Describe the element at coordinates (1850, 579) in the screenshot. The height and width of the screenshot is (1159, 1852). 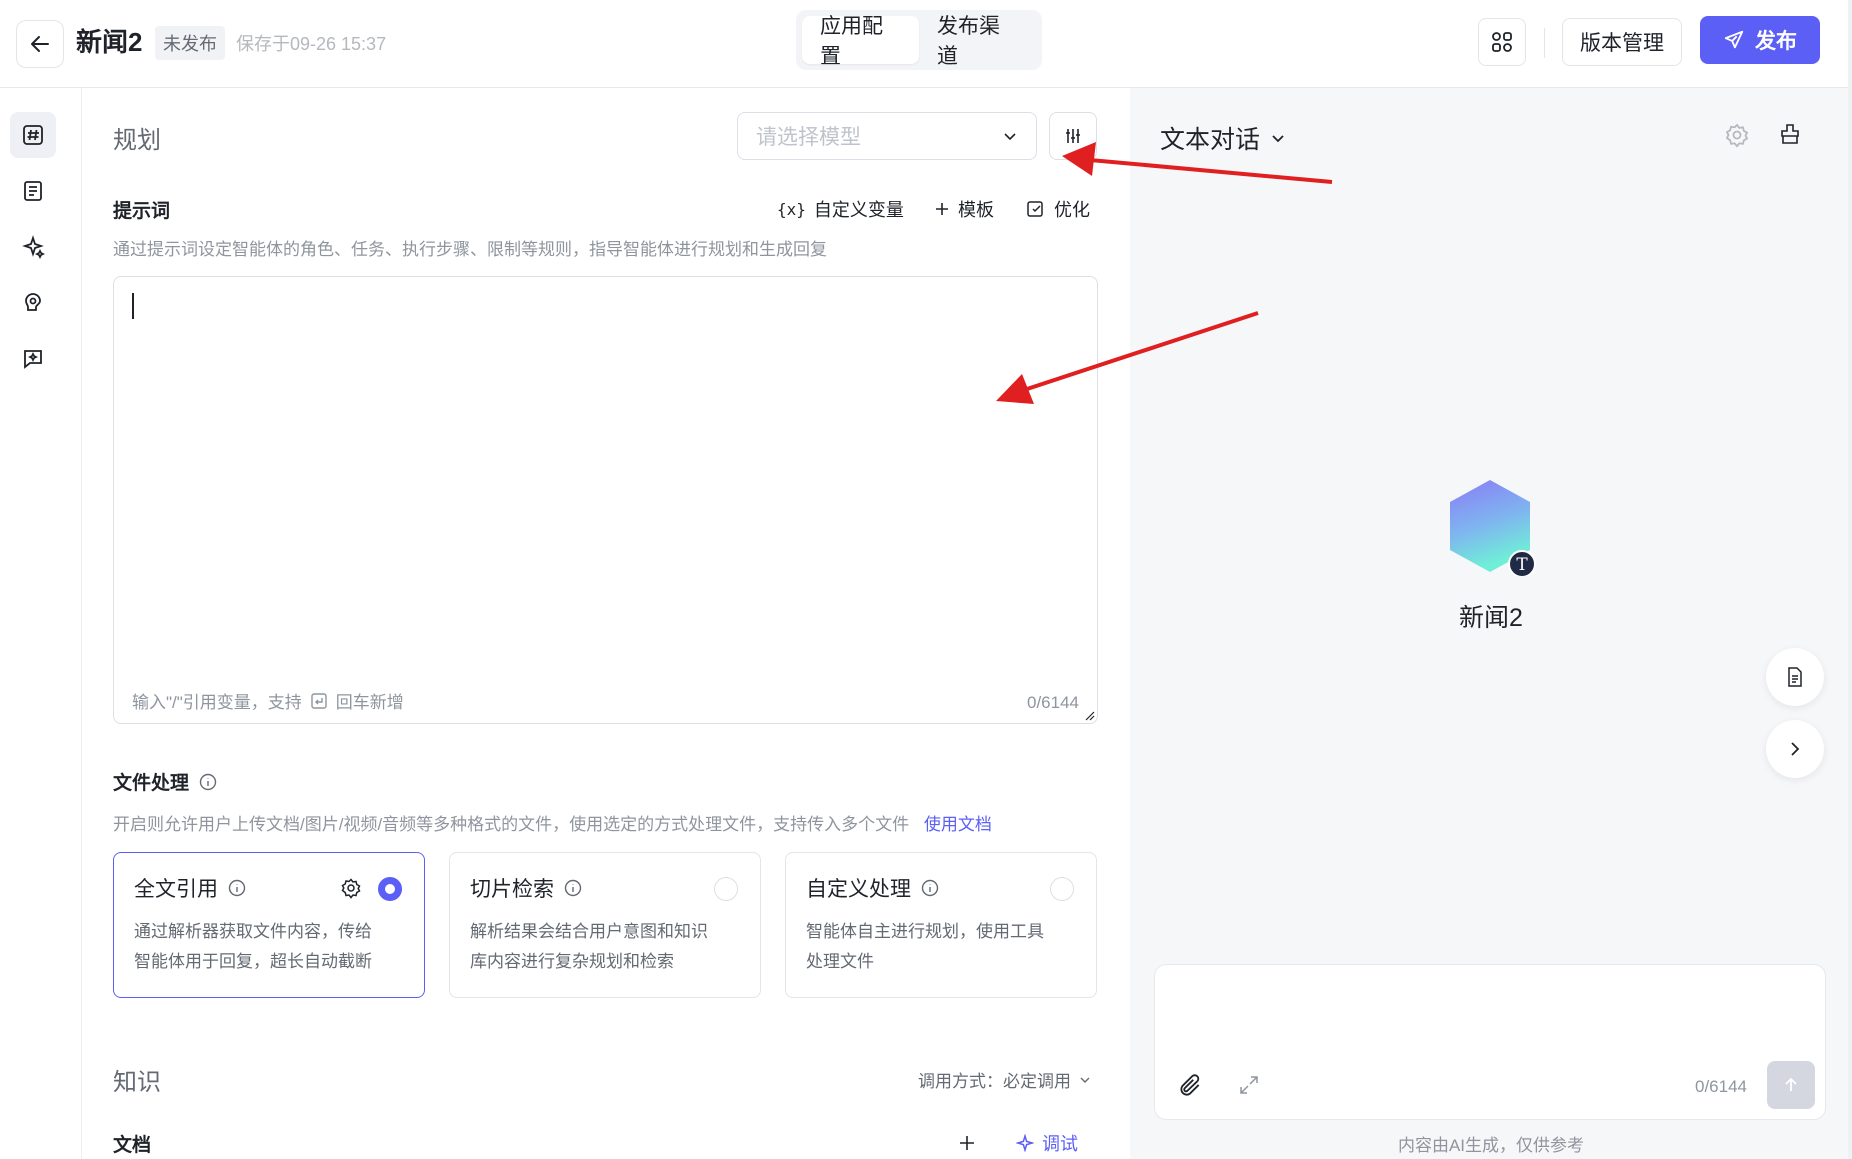
I see `window-edge` at that location.